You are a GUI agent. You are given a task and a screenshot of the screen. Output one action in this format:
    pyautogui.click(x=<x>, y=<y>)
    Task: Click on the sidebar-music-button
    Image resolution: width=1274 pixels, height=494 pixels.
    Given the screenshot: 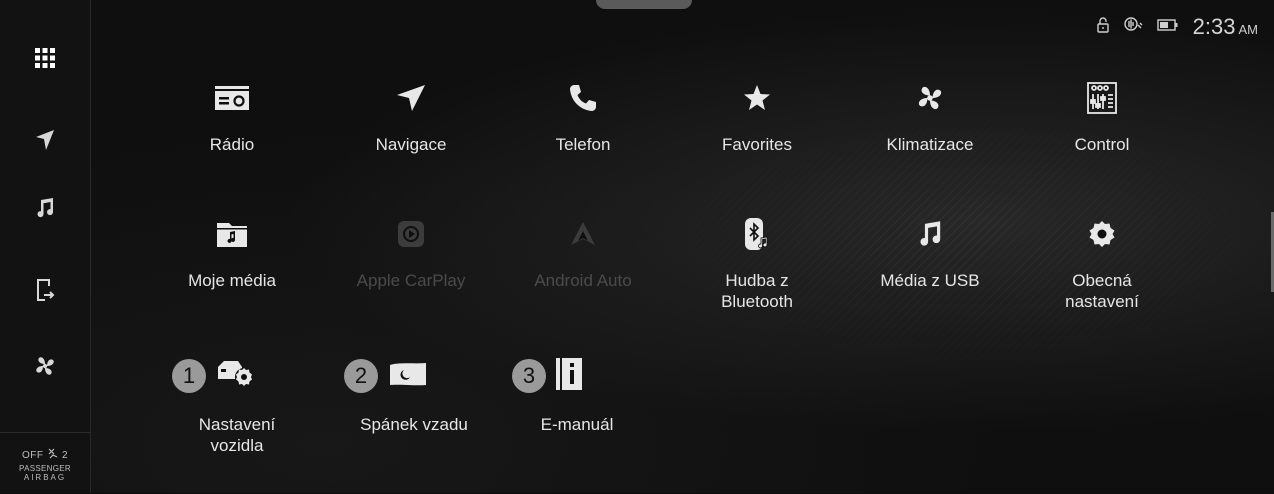 What is the action you would take?
    pyautogui.click(x=45, y=210)
    